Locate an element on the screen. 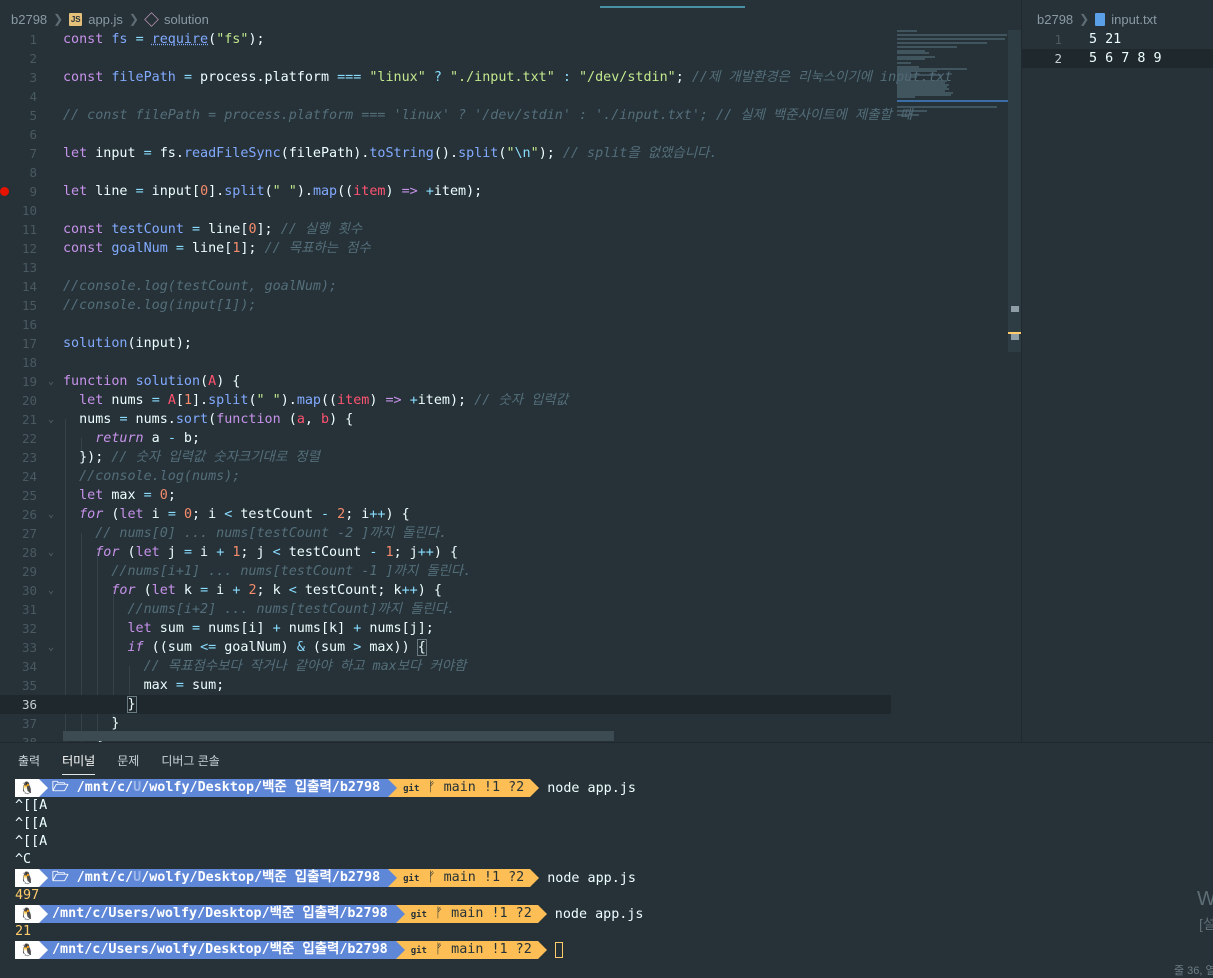  activation-watermark: W is located at coordinates (1205, 899).